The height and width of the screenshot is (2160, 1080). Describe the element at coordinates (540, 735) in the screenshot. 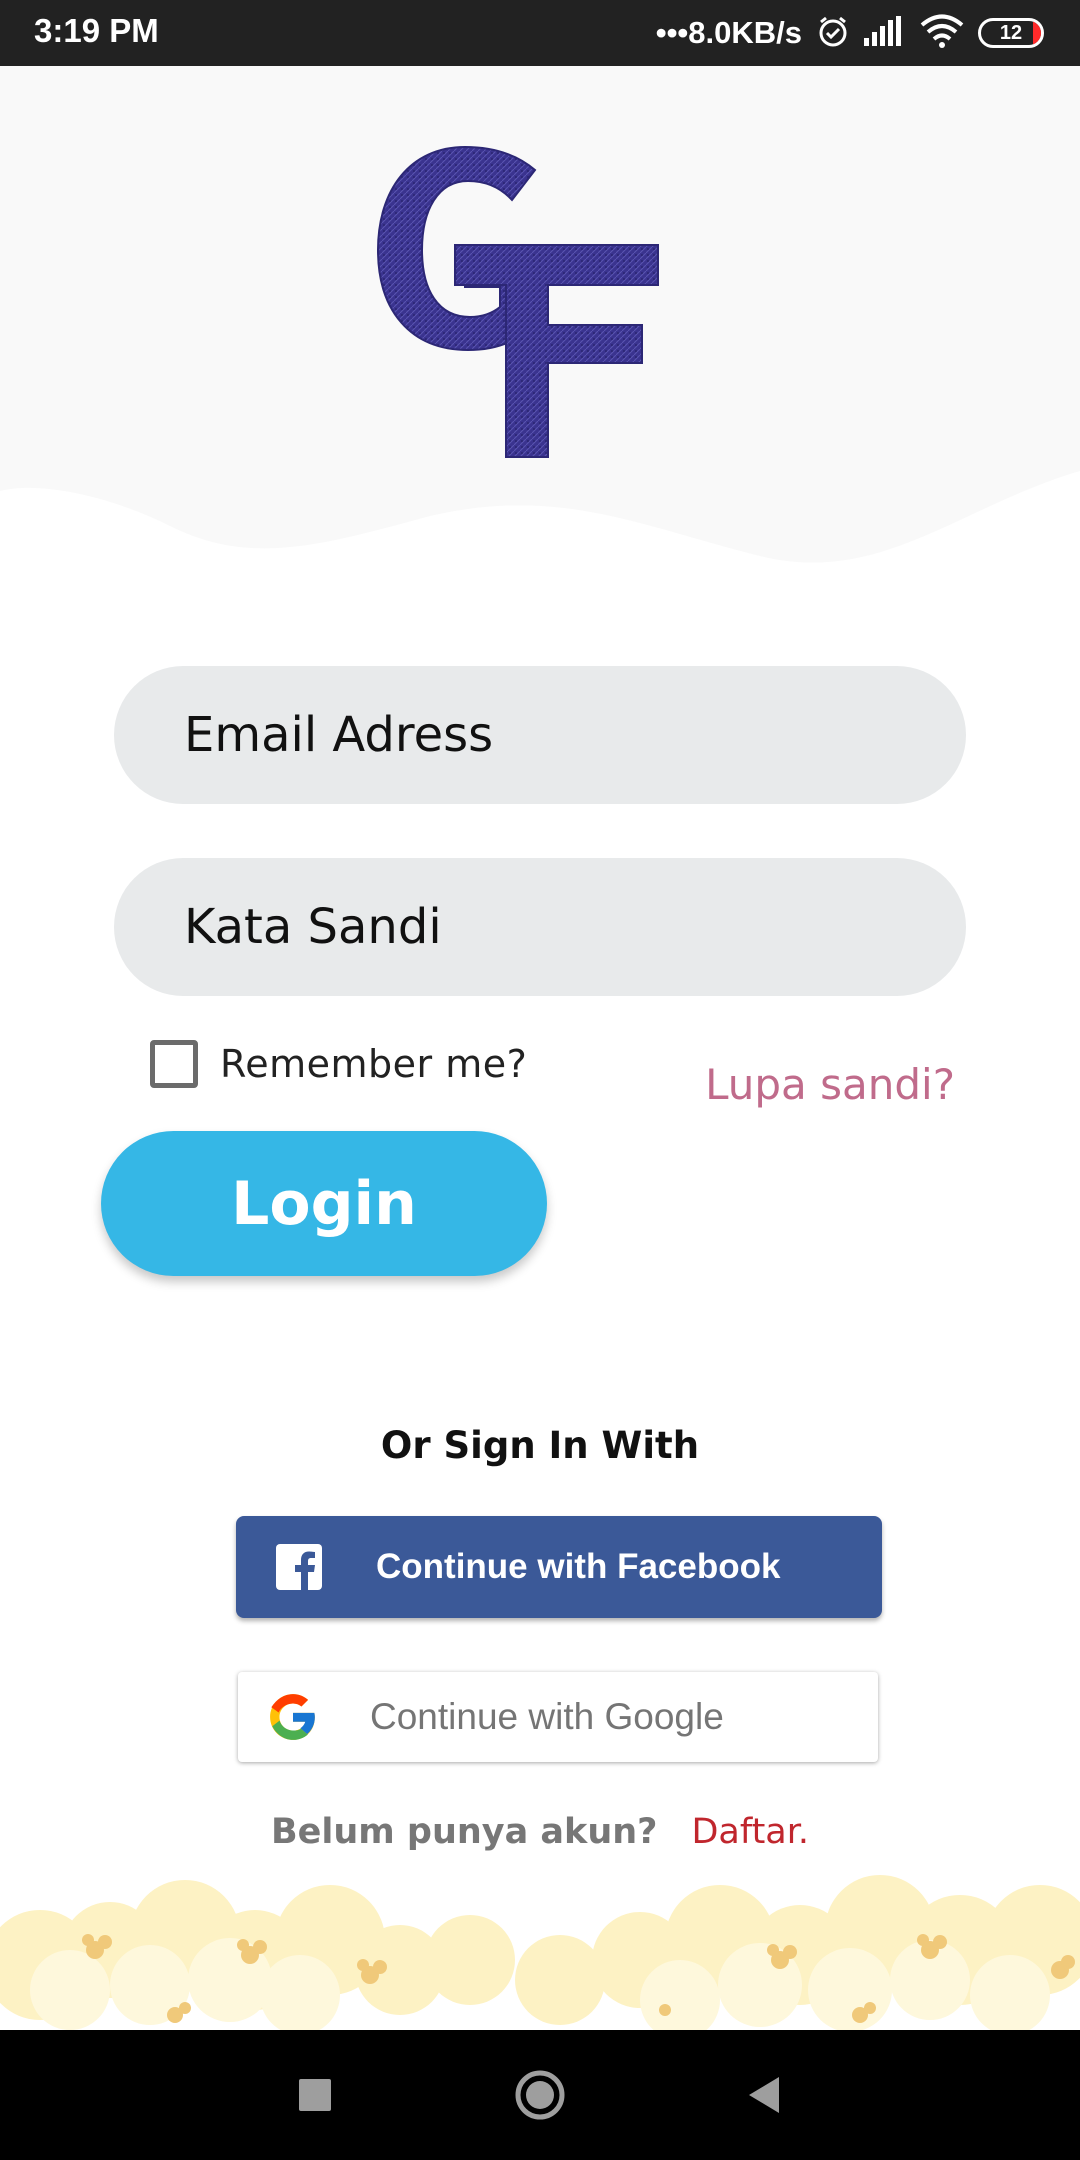

I see `email-field` at that location.